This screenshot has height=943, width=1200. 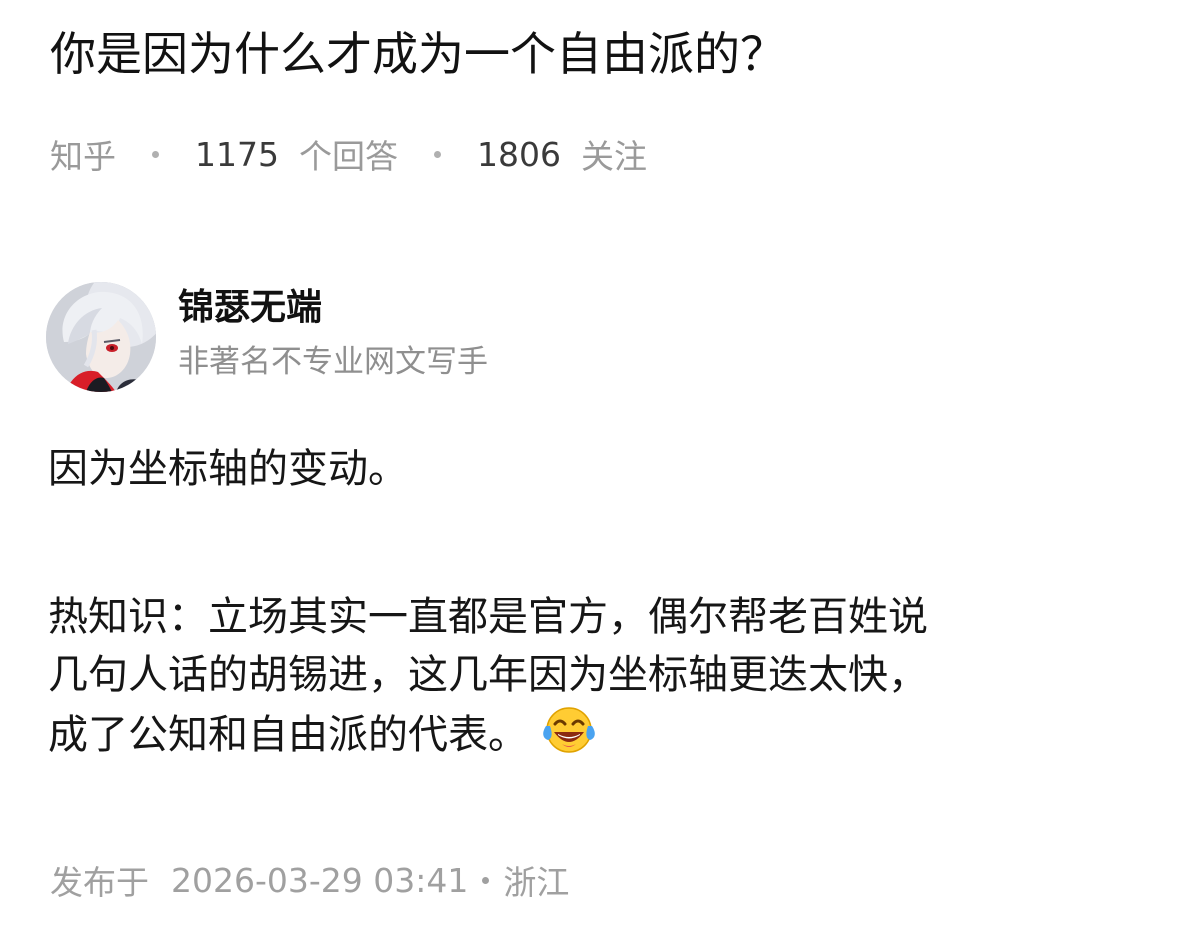 I want to click on answer-count: 1175, so click(x=237, y=154).